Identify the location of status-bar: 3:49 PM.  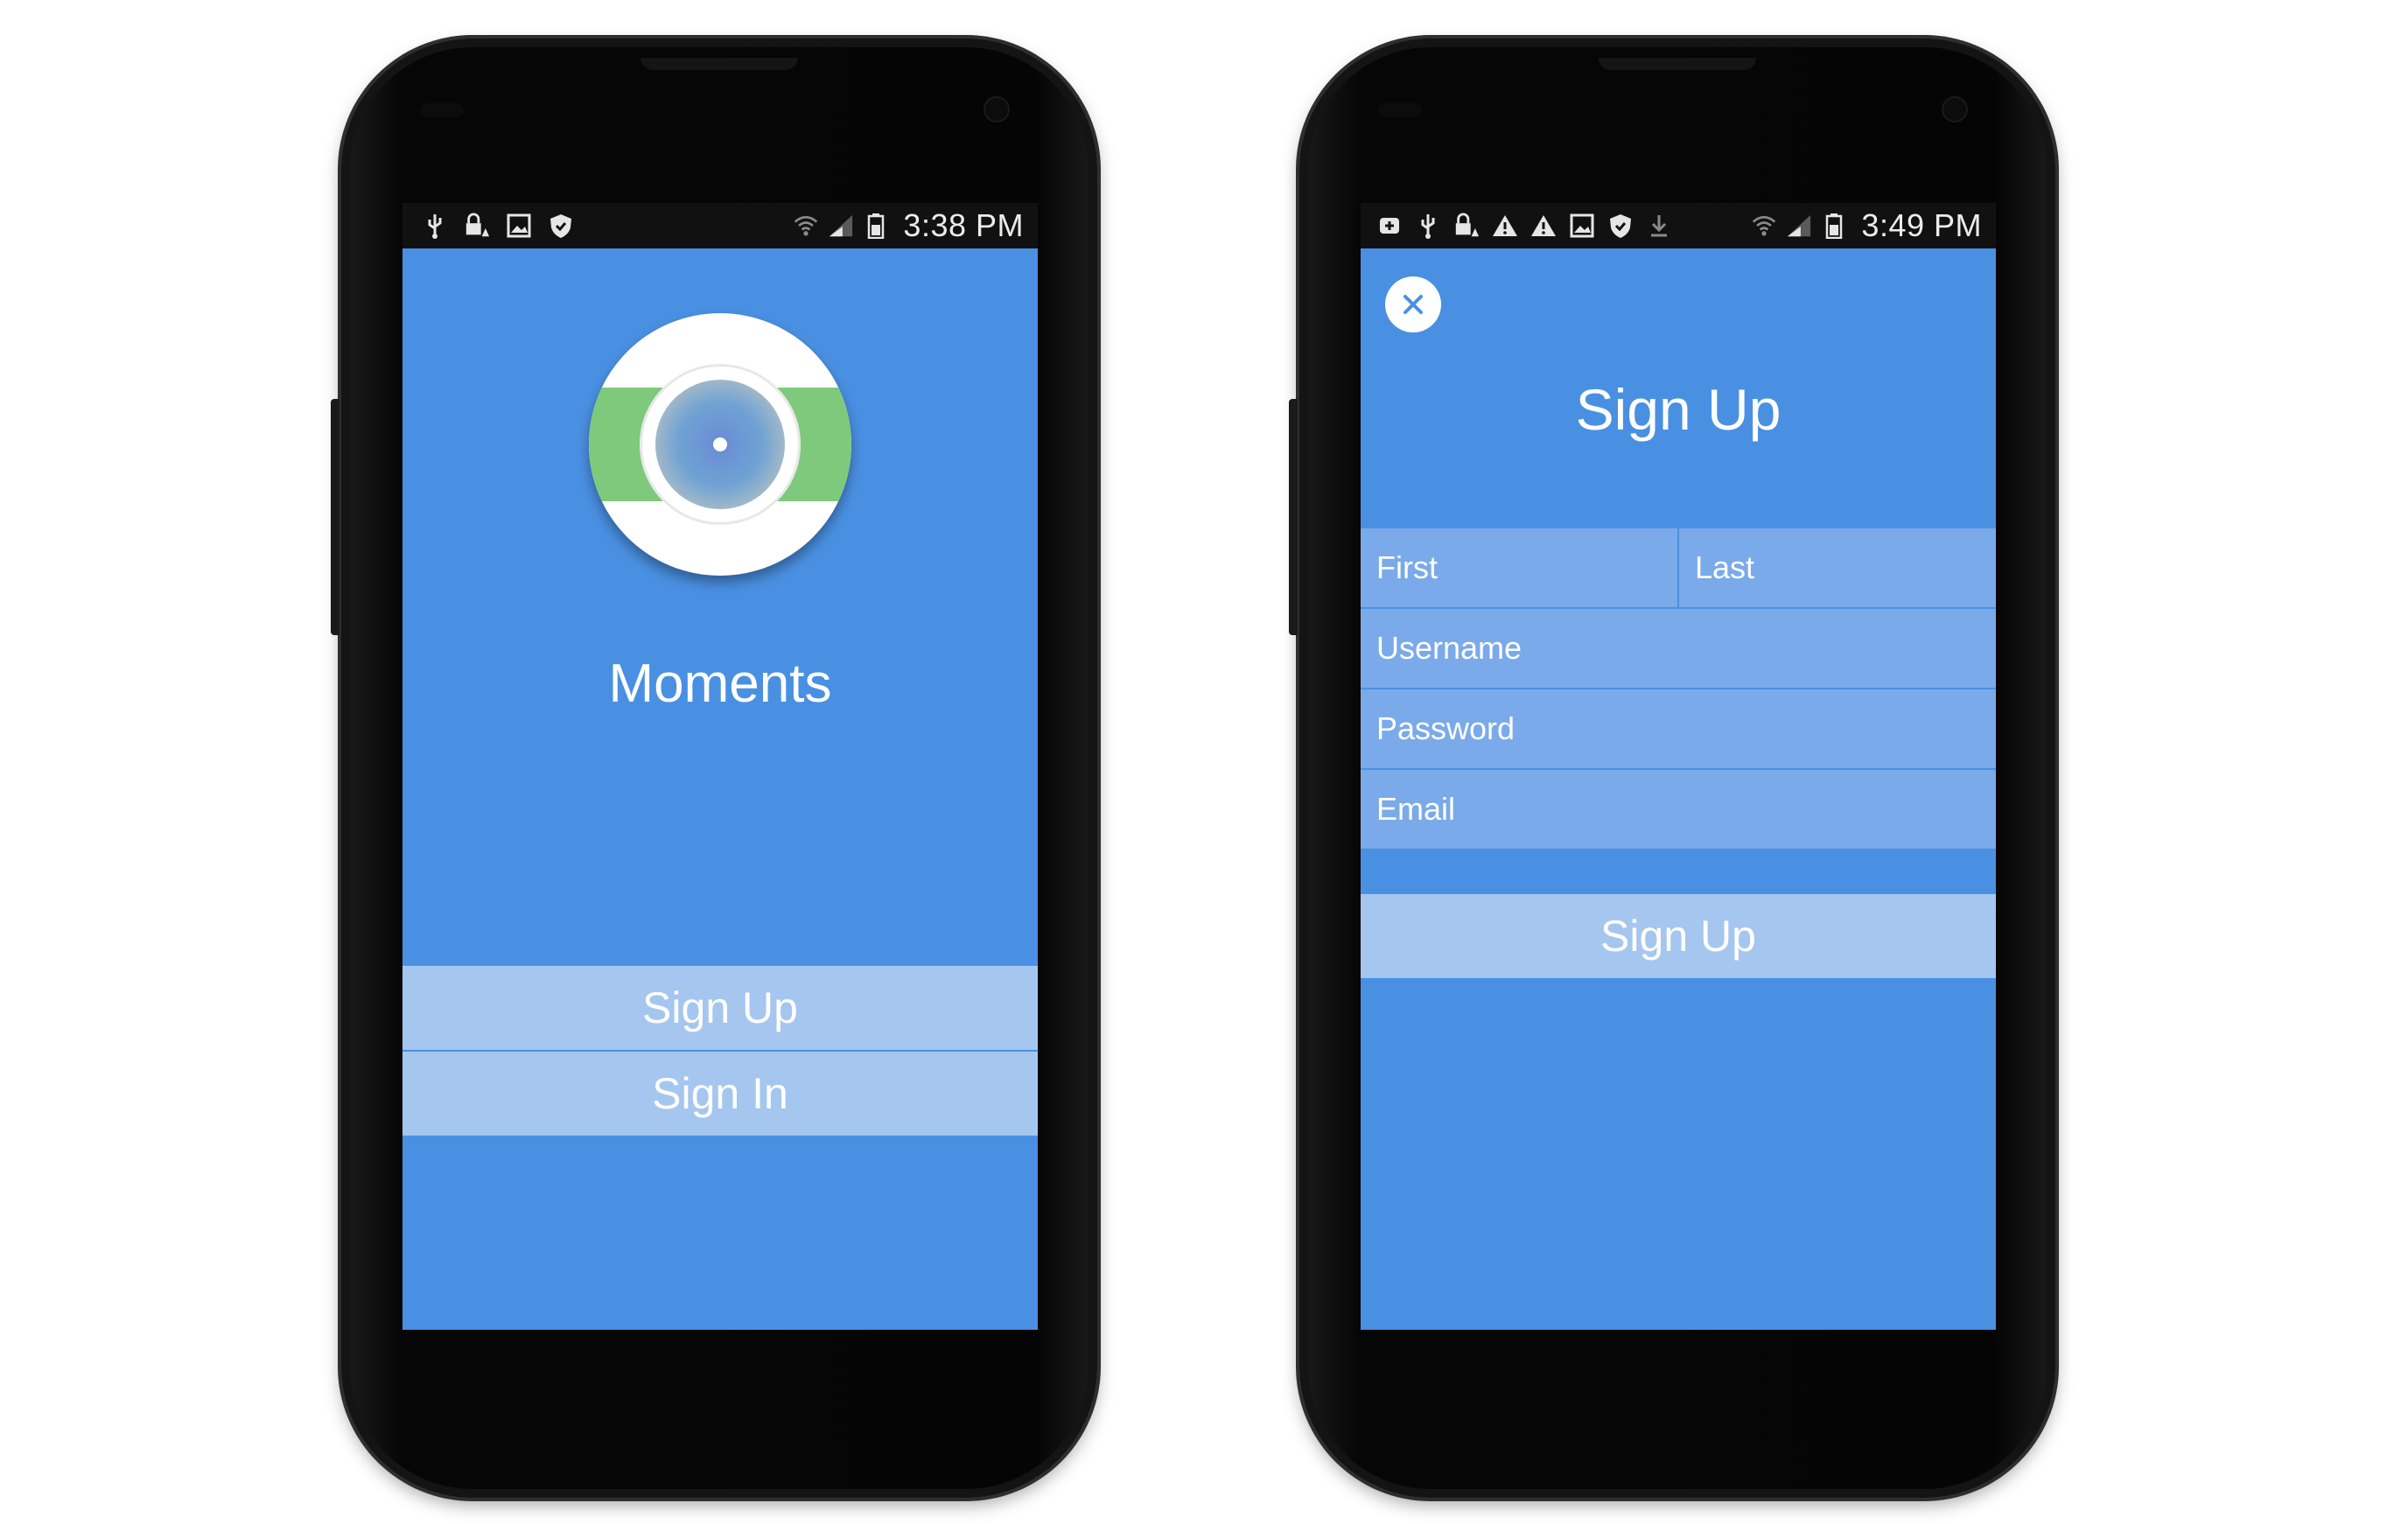
(1678, 225).